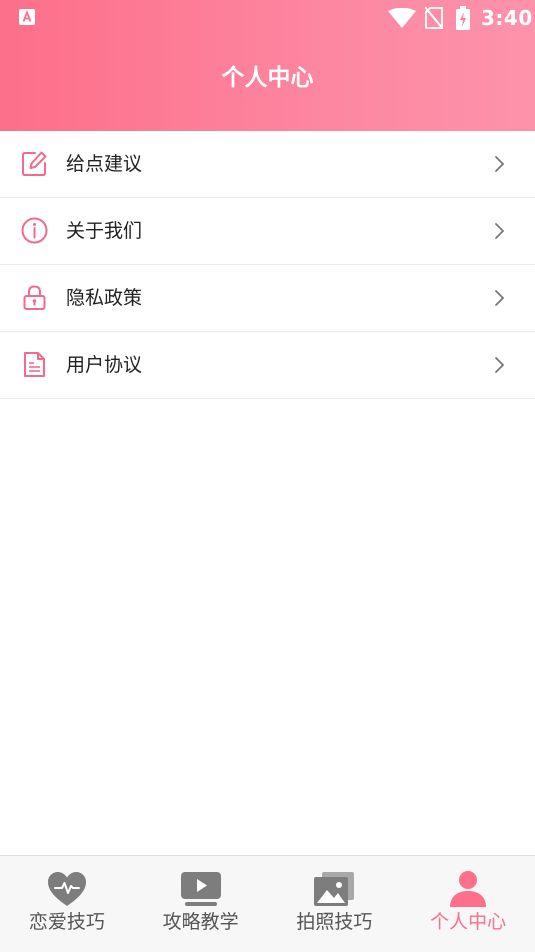 This screenshot has height=952, width=535. What do you see at coordinates (27, 17) in the screenshot?
I see `app-a-icon` at bounding box center [27, 17].